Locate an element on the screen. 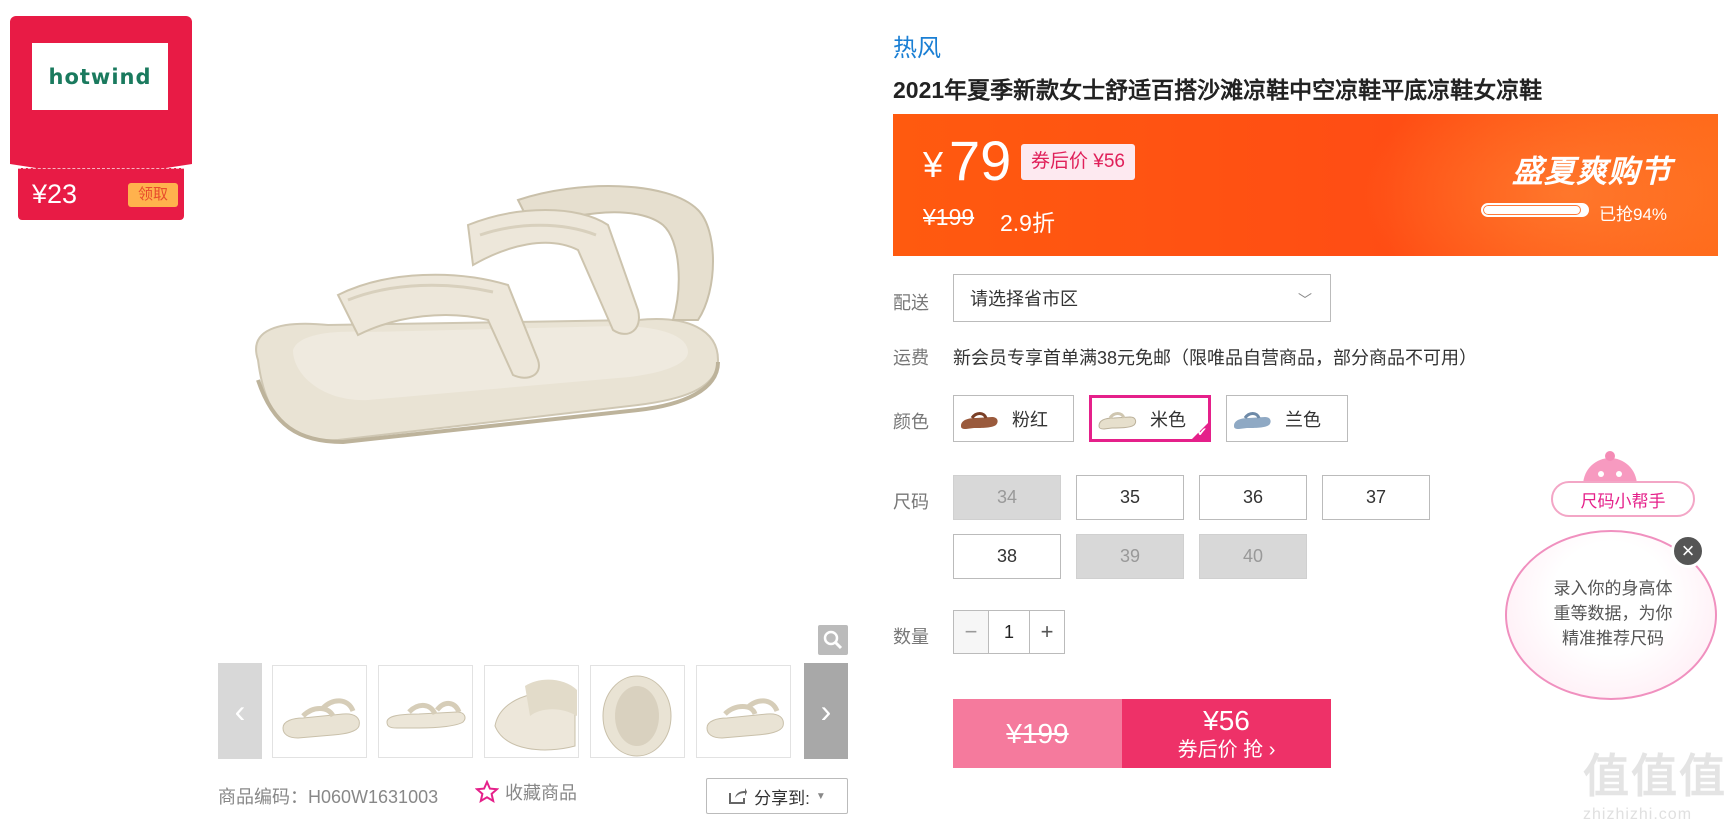  quantity-label: 数量 is located at coordinates (911, 637).